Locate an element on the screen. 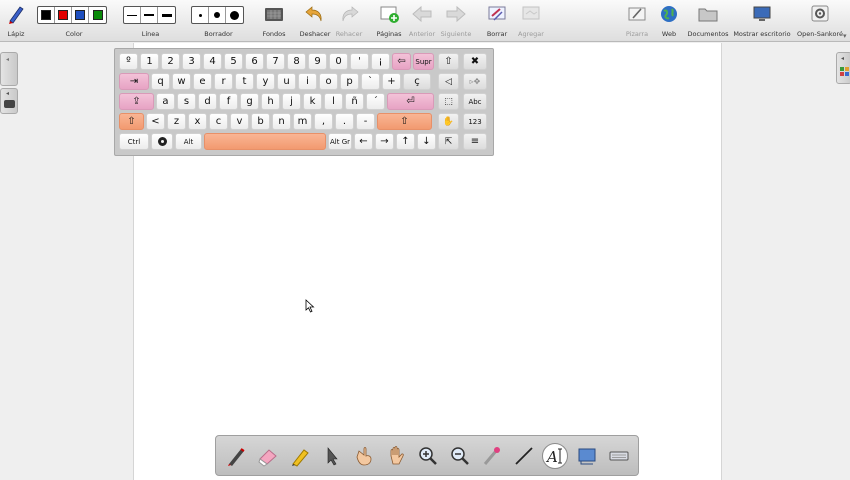 This screenshot has height=480, width=850. eraser-large is located at coordinates (234, 15).